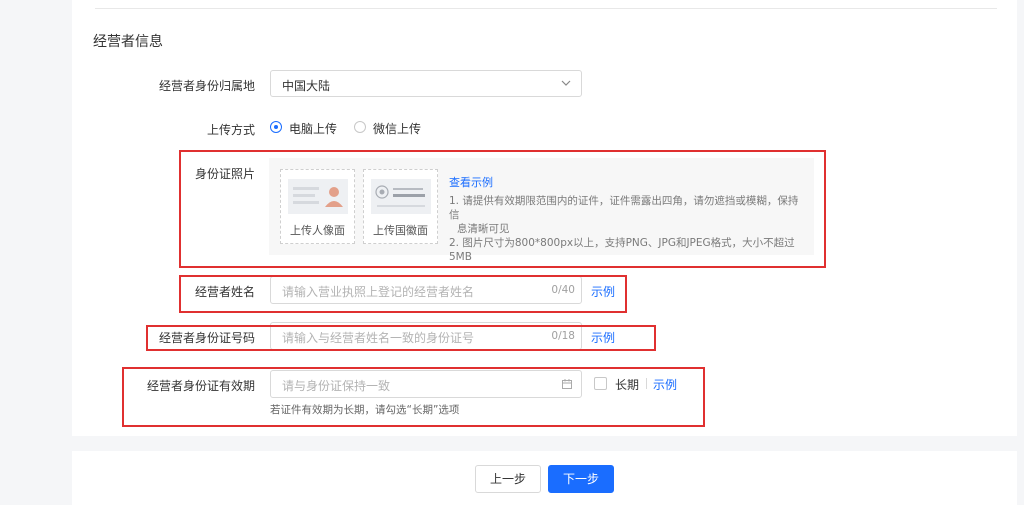 The image size is (1024, 505). What do you see at coordinates (426, 83) in the screenshot?
I see `region-select: 中国大陆` at bounding box center [426, 83].